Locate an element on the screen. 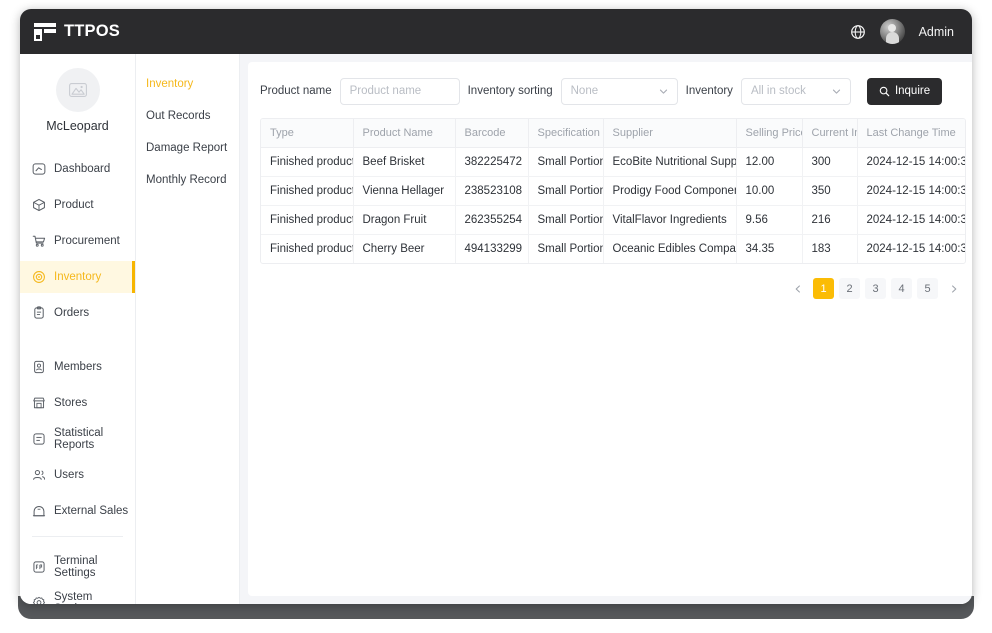  pagination-prev is located at coordinates (797, 288).